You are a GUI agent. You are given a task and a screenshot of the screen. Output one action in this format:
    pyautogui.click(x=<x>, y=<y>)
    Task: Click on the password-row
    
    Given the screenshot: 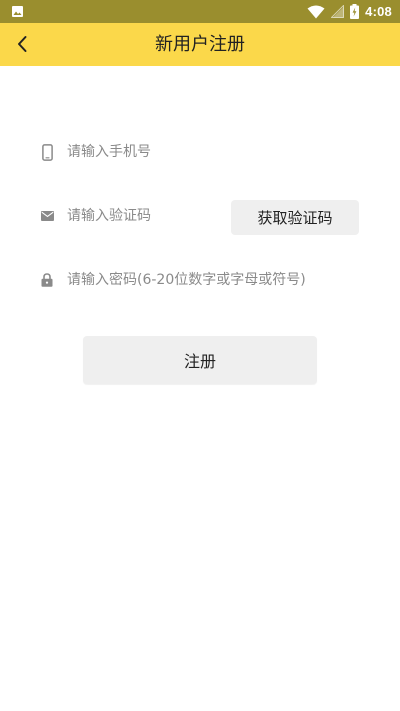 What is the action you would take?
    pyautogui.click(x=199, y=280)
    